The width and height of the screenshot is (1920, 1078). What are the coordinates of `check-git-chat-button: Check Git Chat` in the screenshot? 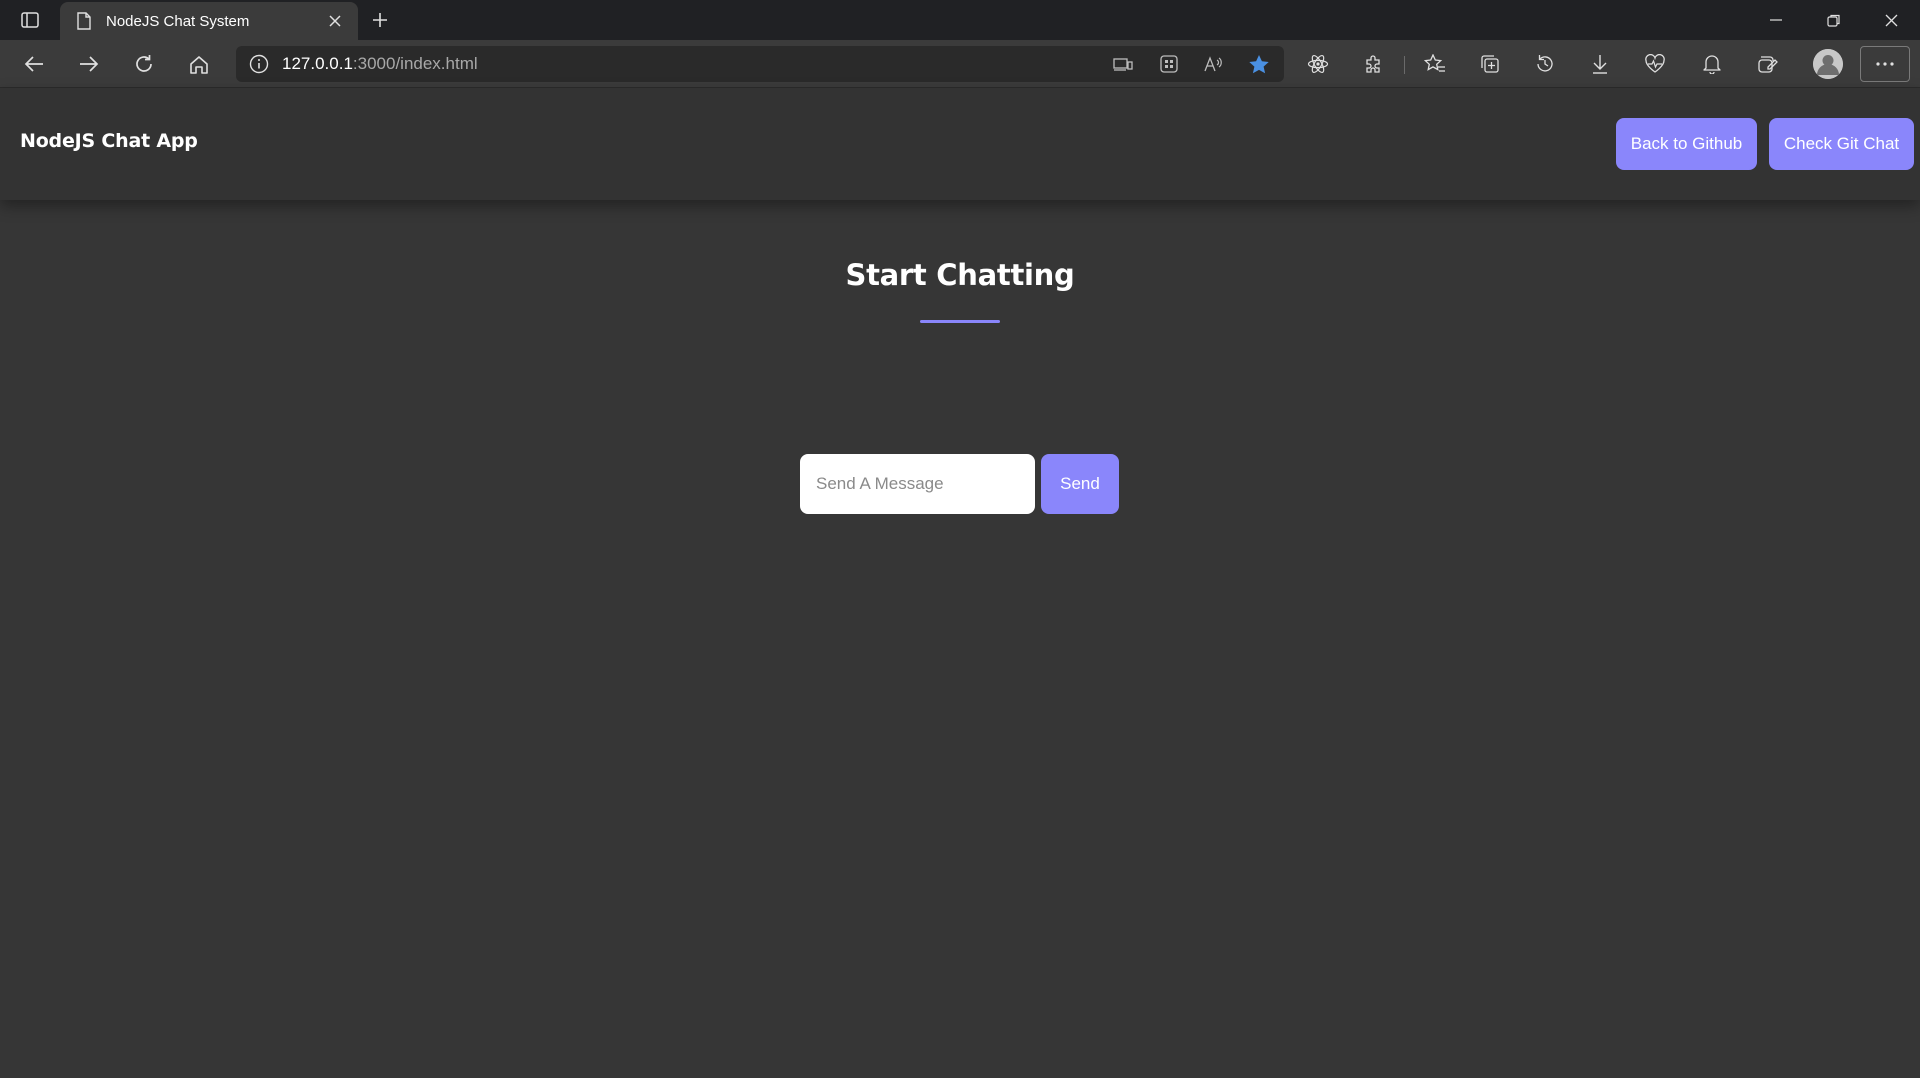 It's located at (1841, 144).